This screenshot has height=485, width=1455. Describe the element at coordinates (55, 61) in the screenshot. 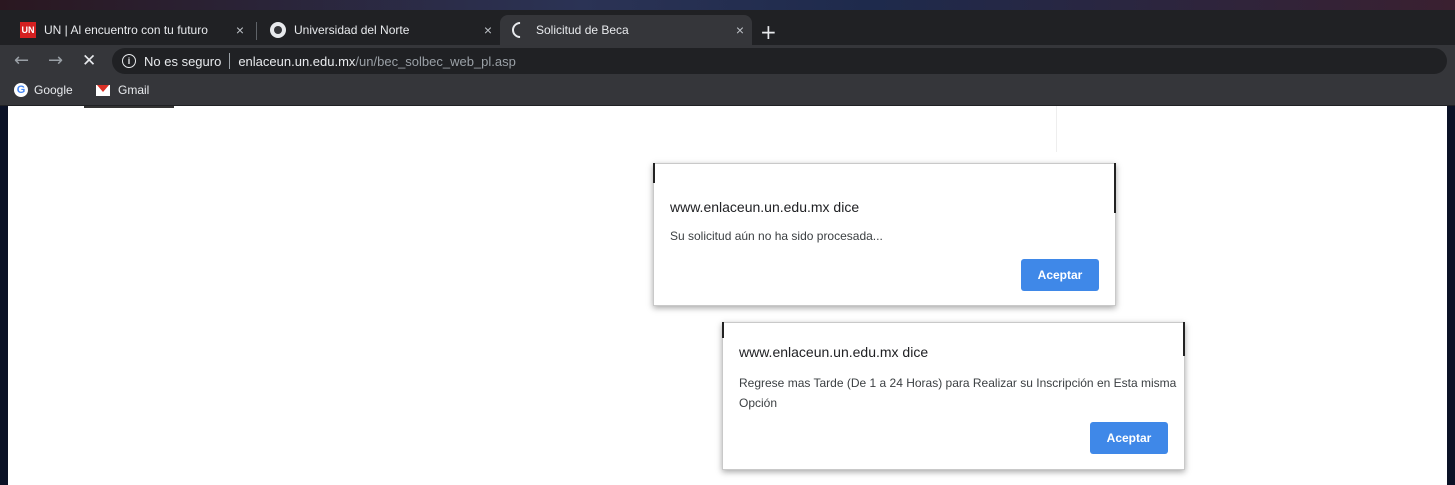

I see `forward-button: →` at that location.